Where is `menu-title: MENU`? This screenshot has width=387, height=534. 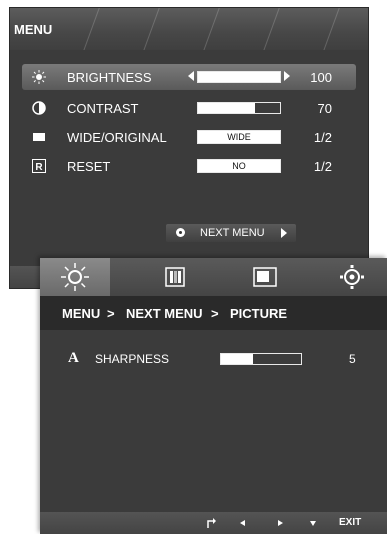 menu-title: MENU is located at coordinates (33, 29).